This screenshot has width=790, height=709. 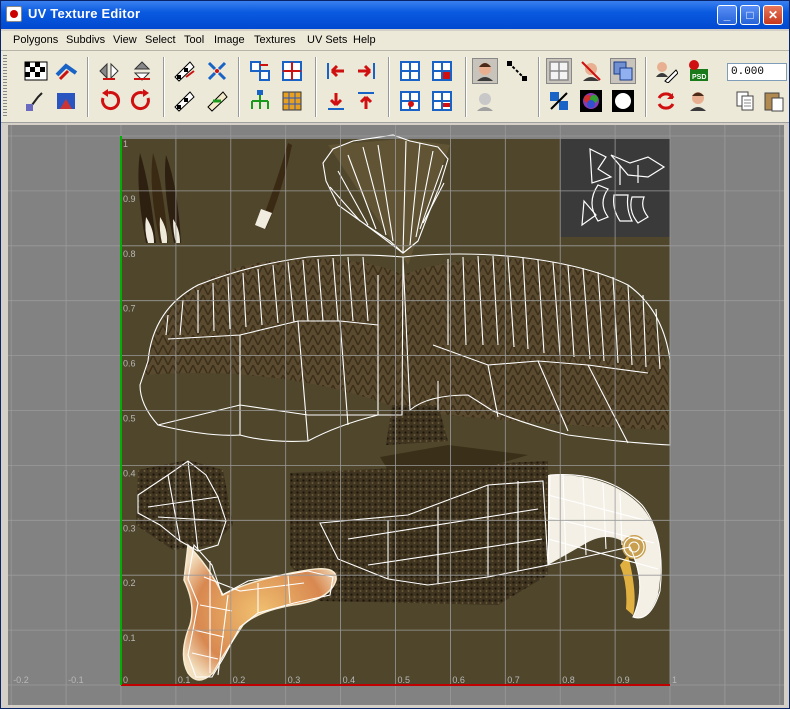 What do you see at coordinates (260, 71) in the screenshot?
I see `layout-uvs-icon` at bounding box center [260, 71].